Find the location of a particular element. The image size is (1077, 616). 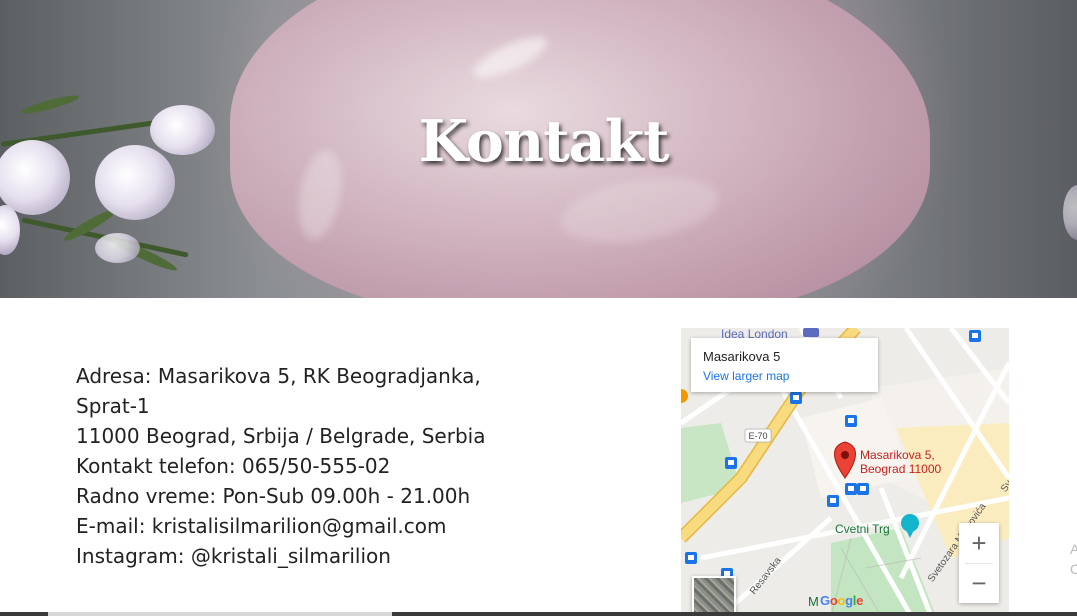

map-place-card: Masarikova 5 View larger map is located at coordinates (784, 365).